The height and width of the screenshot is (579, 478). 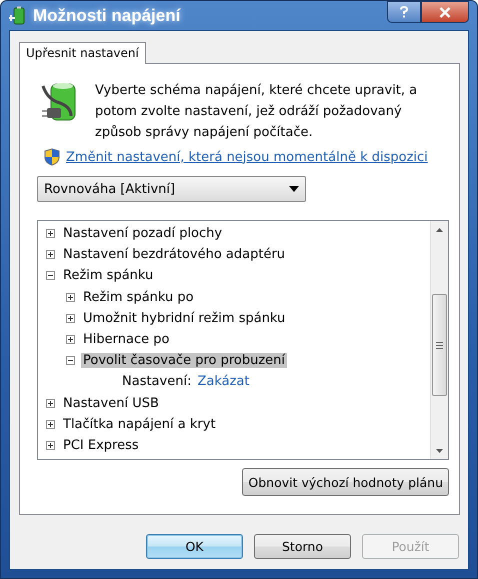 What do you see at coordinates (256, 112) in the screenshot?
I see `instruction-text: Vyberte schéma napájení, které chcete upravit, a potom zvolte nastavení, jež odráží požadovaný způsob správy napájení počítače.` at bounding box center [256, 112].